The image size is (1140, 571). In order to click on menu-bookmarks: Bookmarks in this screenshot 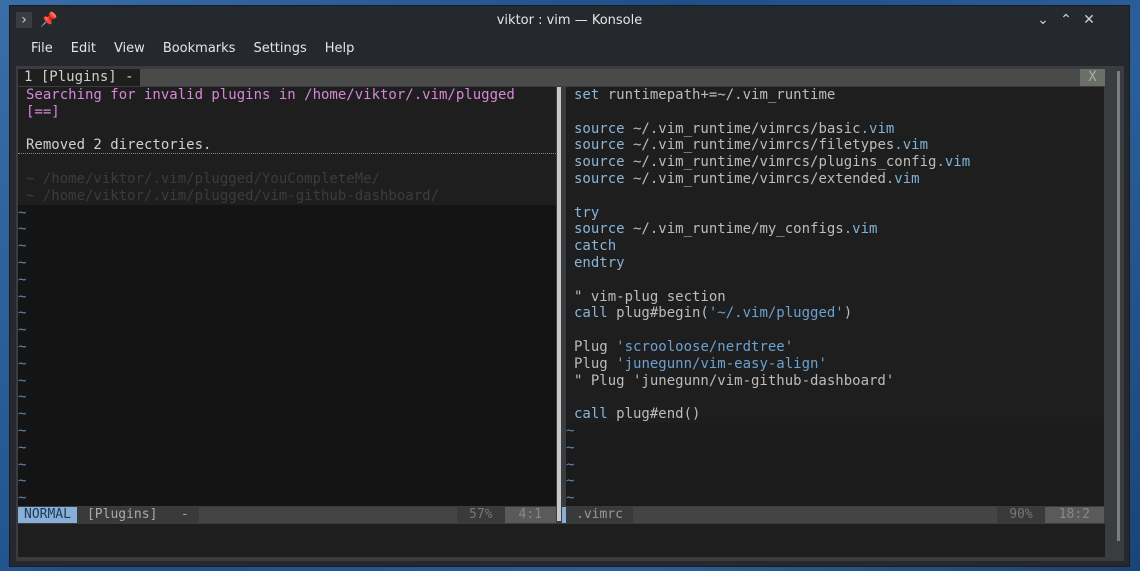, I will do `click(199, 48)`.